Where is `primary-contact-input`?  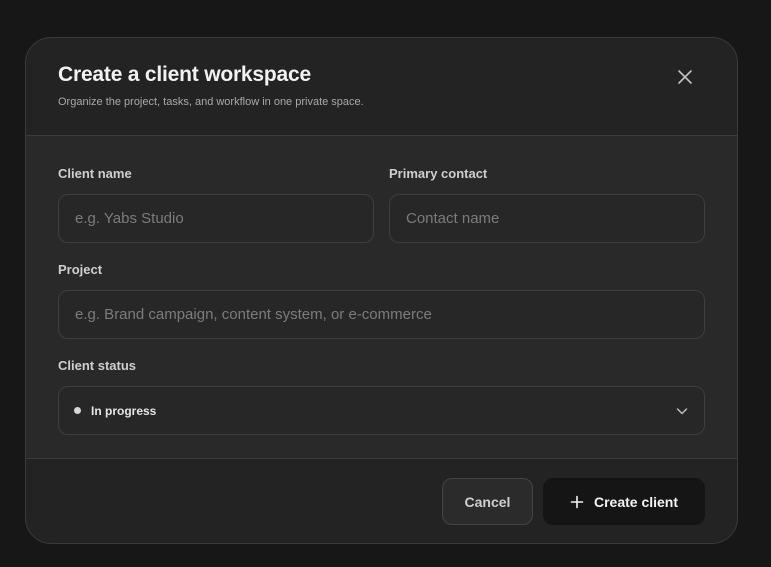
primary-contact-input is located at coordinates (547, 218).